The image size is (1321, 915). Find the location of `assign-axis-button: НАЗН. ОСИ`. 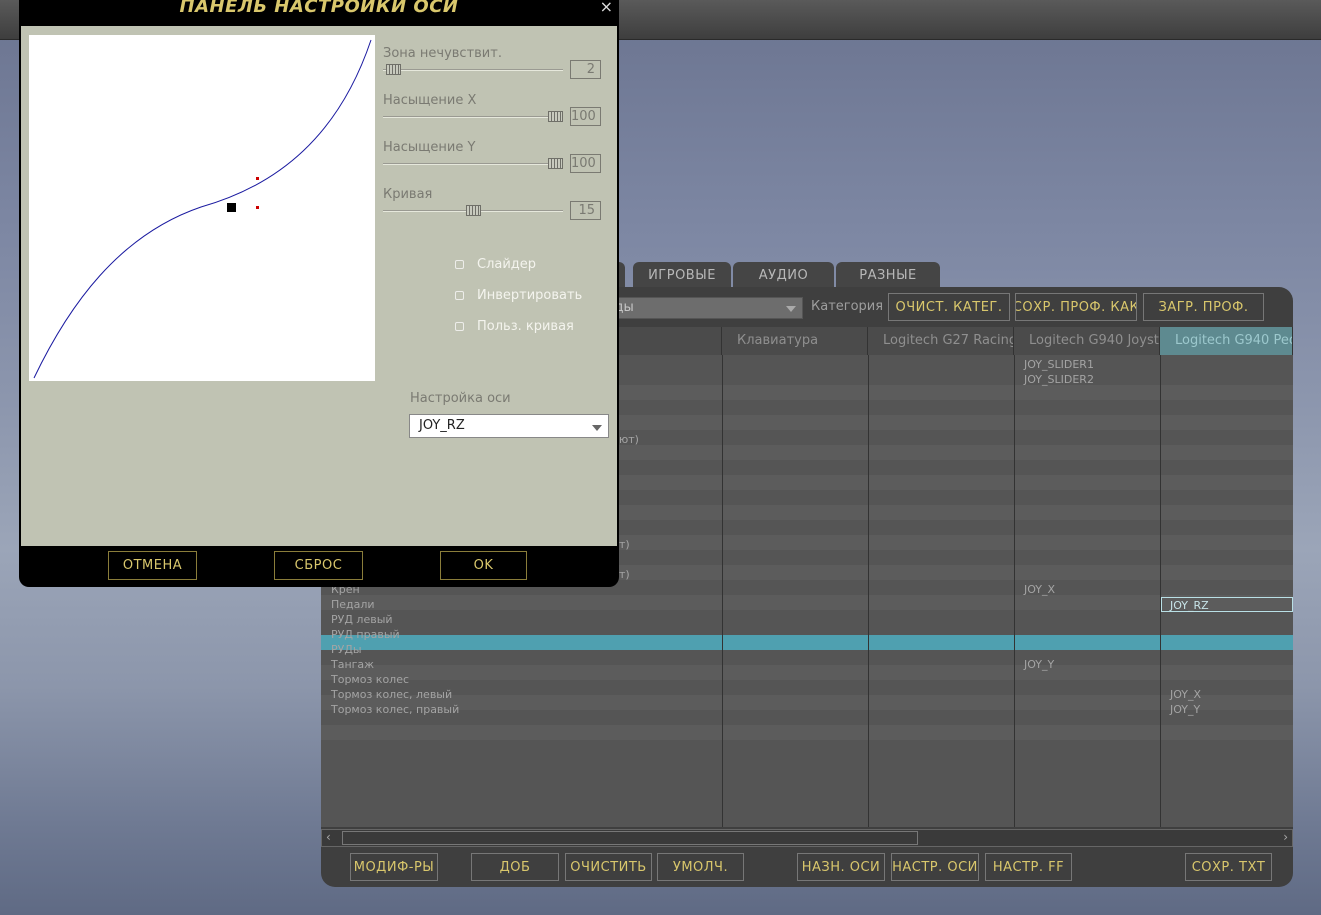

assign-axis-button: НАЗН. ОСИ is located at coordinates (841, 867).